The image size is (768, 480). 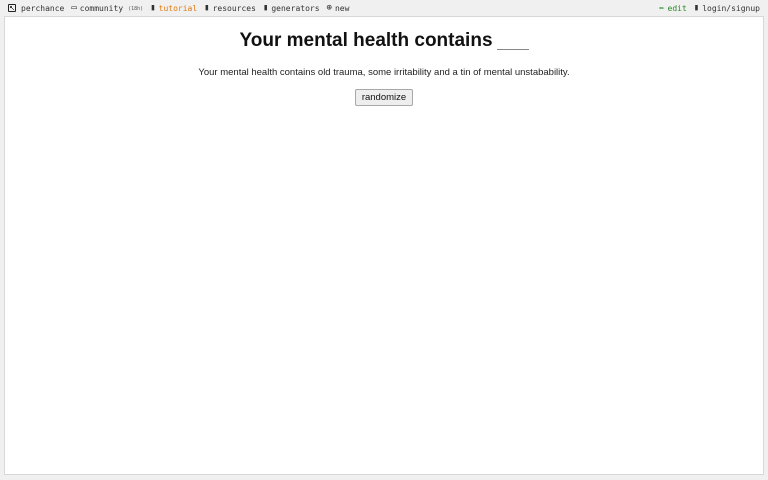 I want to click on dice-icon, so click(x=12, y=8).